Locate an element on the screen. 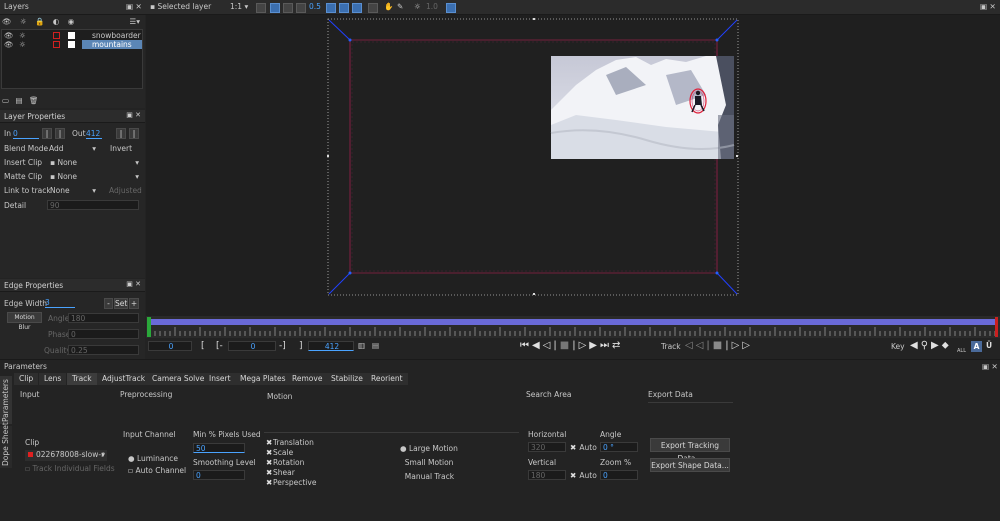 The width and height of the screenshot is (1000, 521). sun-icon: ☼ is located at coordinates (417, 6).